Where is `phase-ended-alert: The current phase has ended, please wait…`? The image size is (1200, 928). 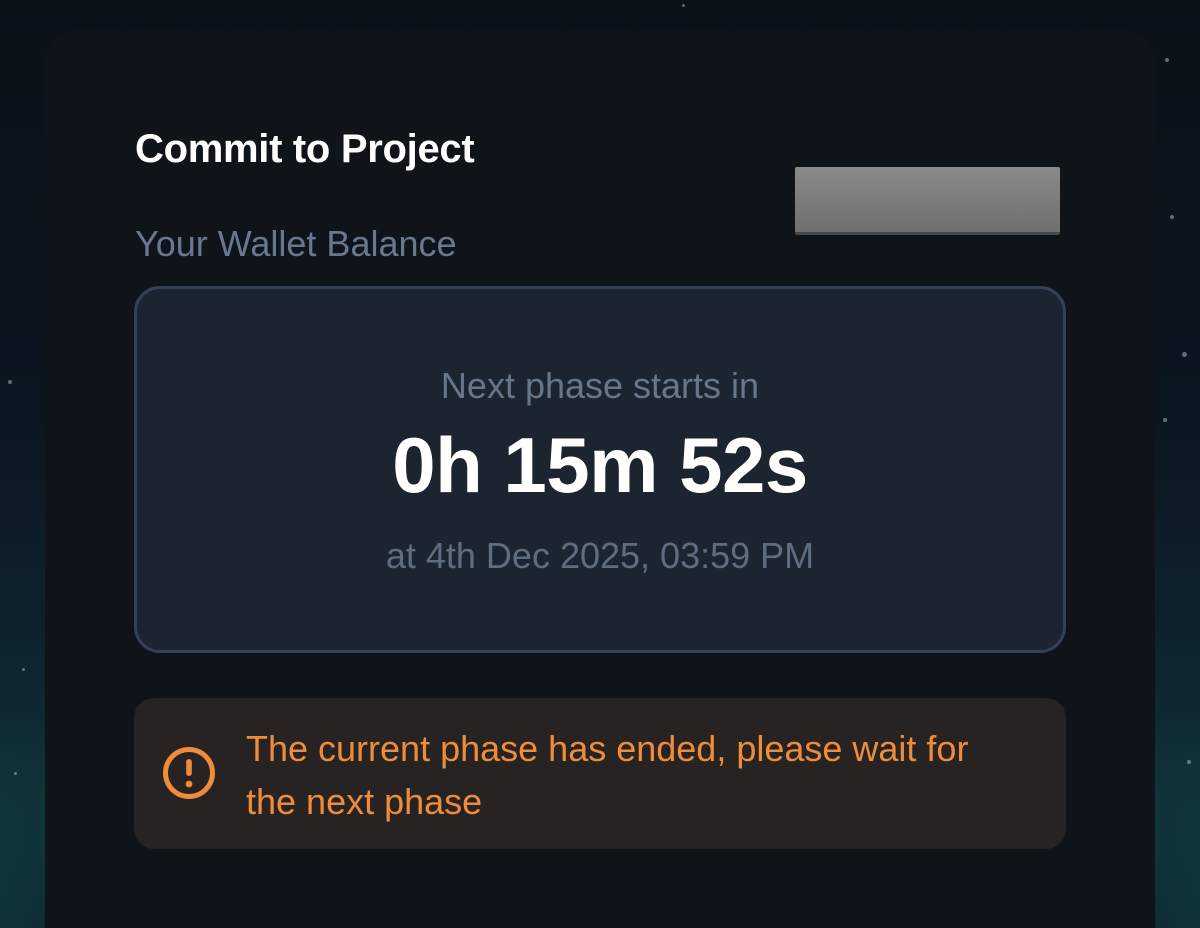 phase-ended-alert: The current phase has ended, please wait… is located at coordinates (600, 773).